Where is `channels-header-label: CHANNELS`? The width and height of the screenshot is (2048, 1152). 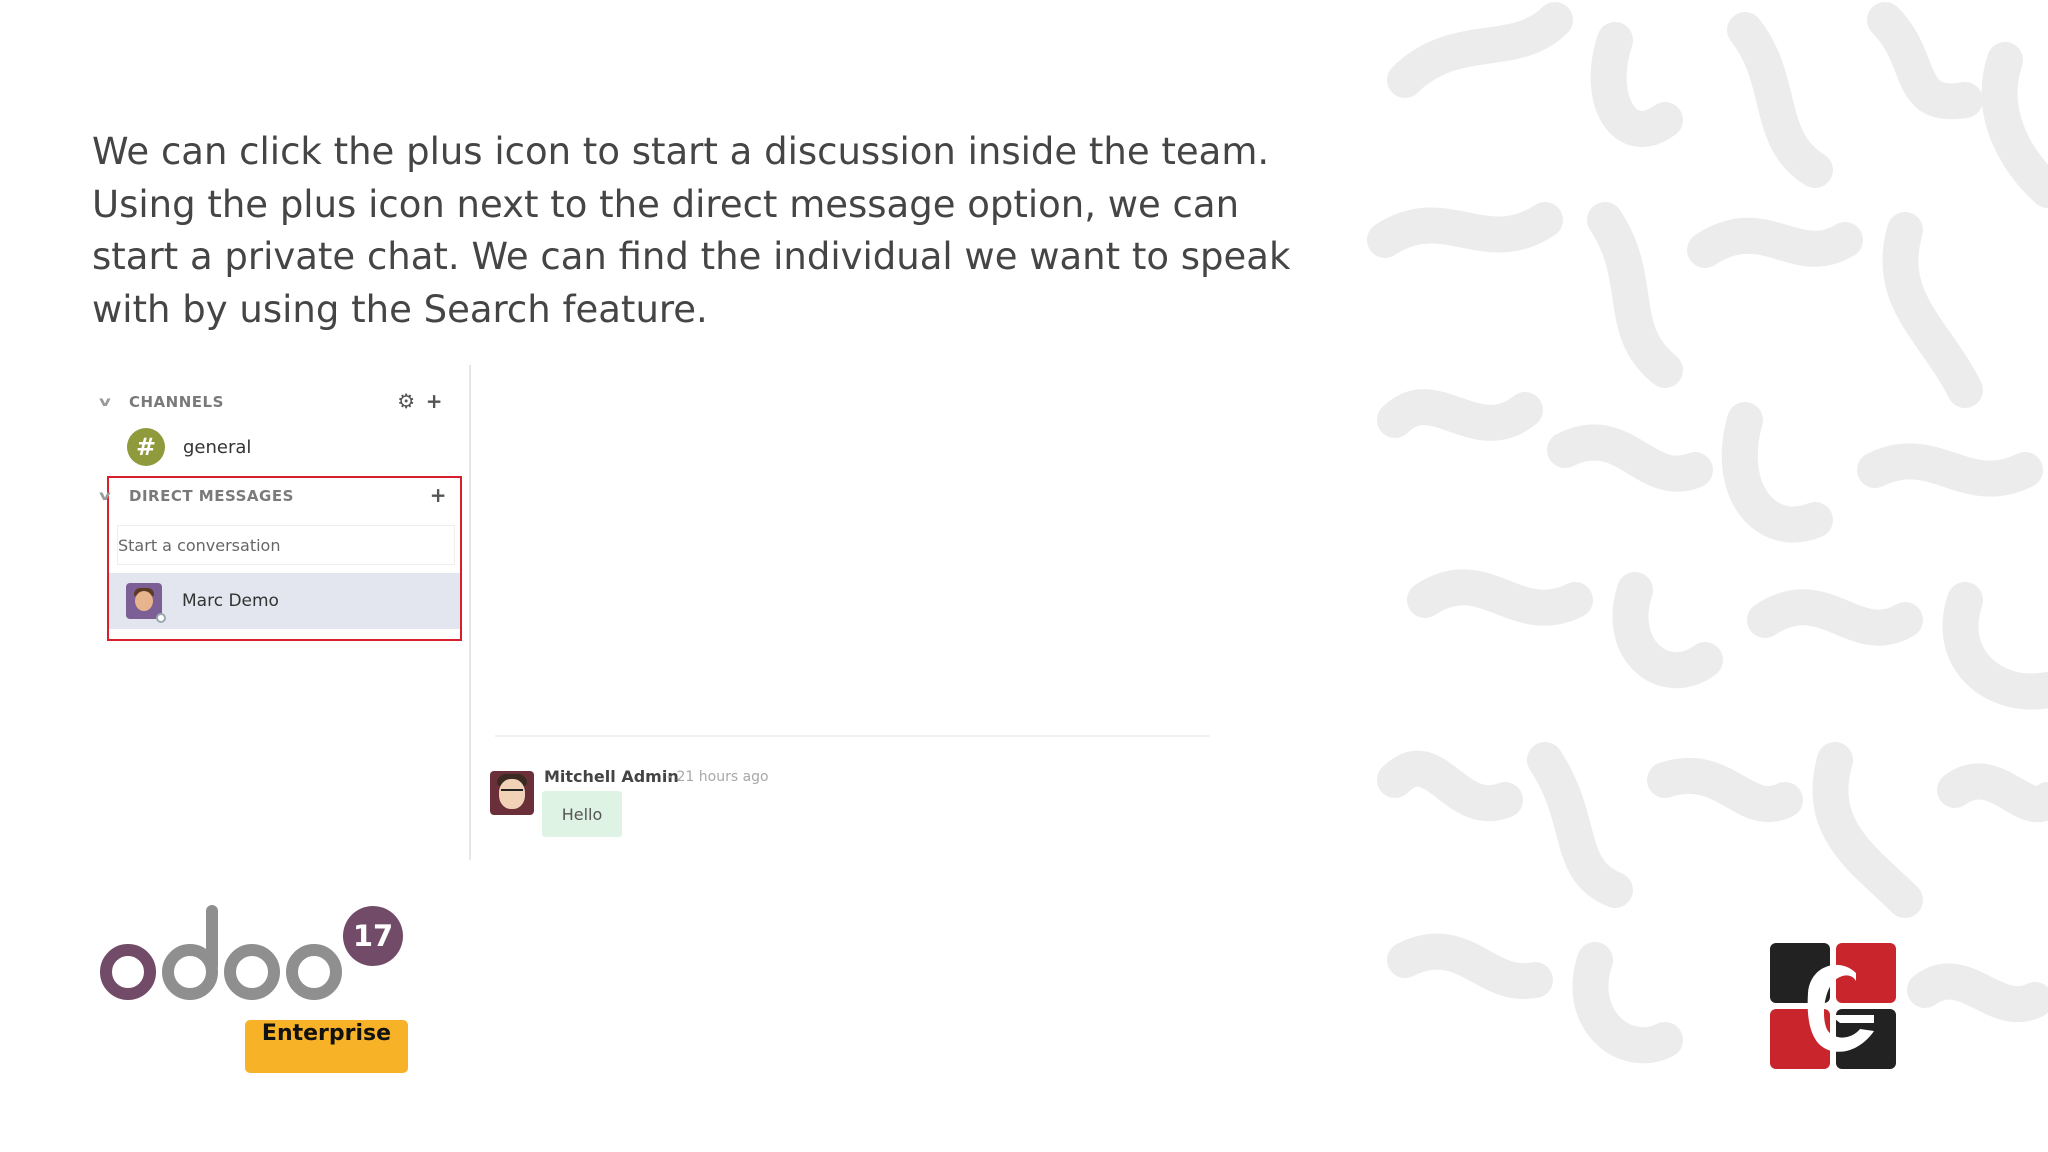 channels-header-label: CHANNELS is located at coordinates (176, 402).